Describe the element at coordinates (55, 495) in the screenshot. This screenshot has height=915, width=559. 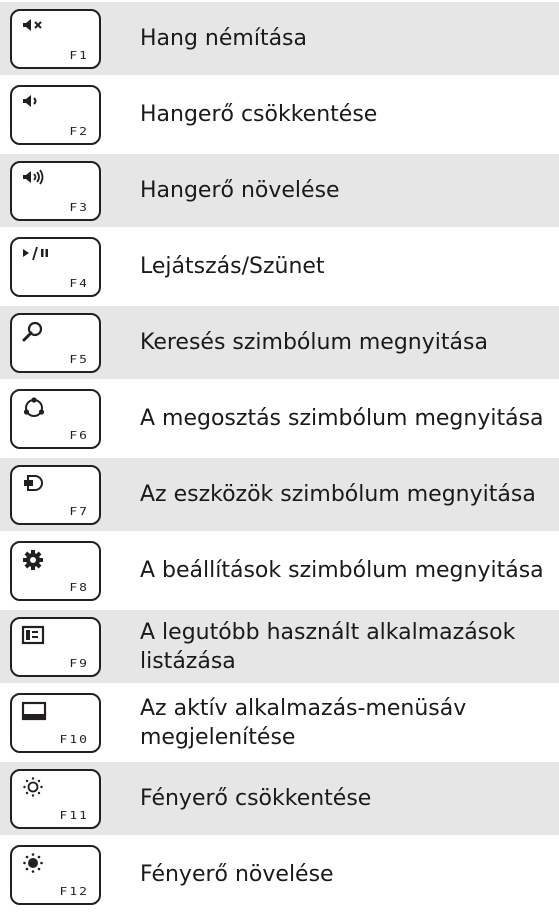
I see `f7-key: F7` at that location.